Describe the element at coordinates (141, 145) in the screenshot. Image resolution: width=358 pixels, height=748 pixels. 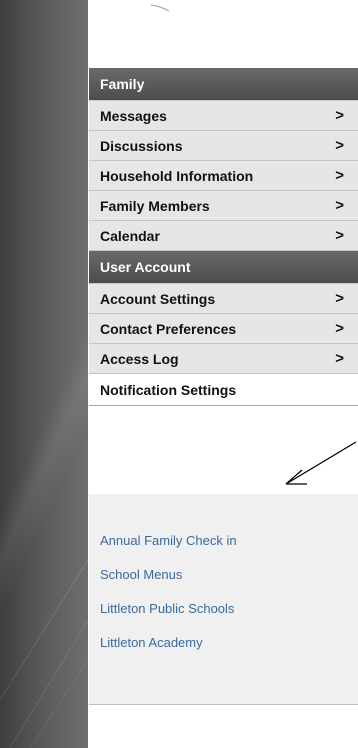
I see `menu-item-label: Discussions` at that location.